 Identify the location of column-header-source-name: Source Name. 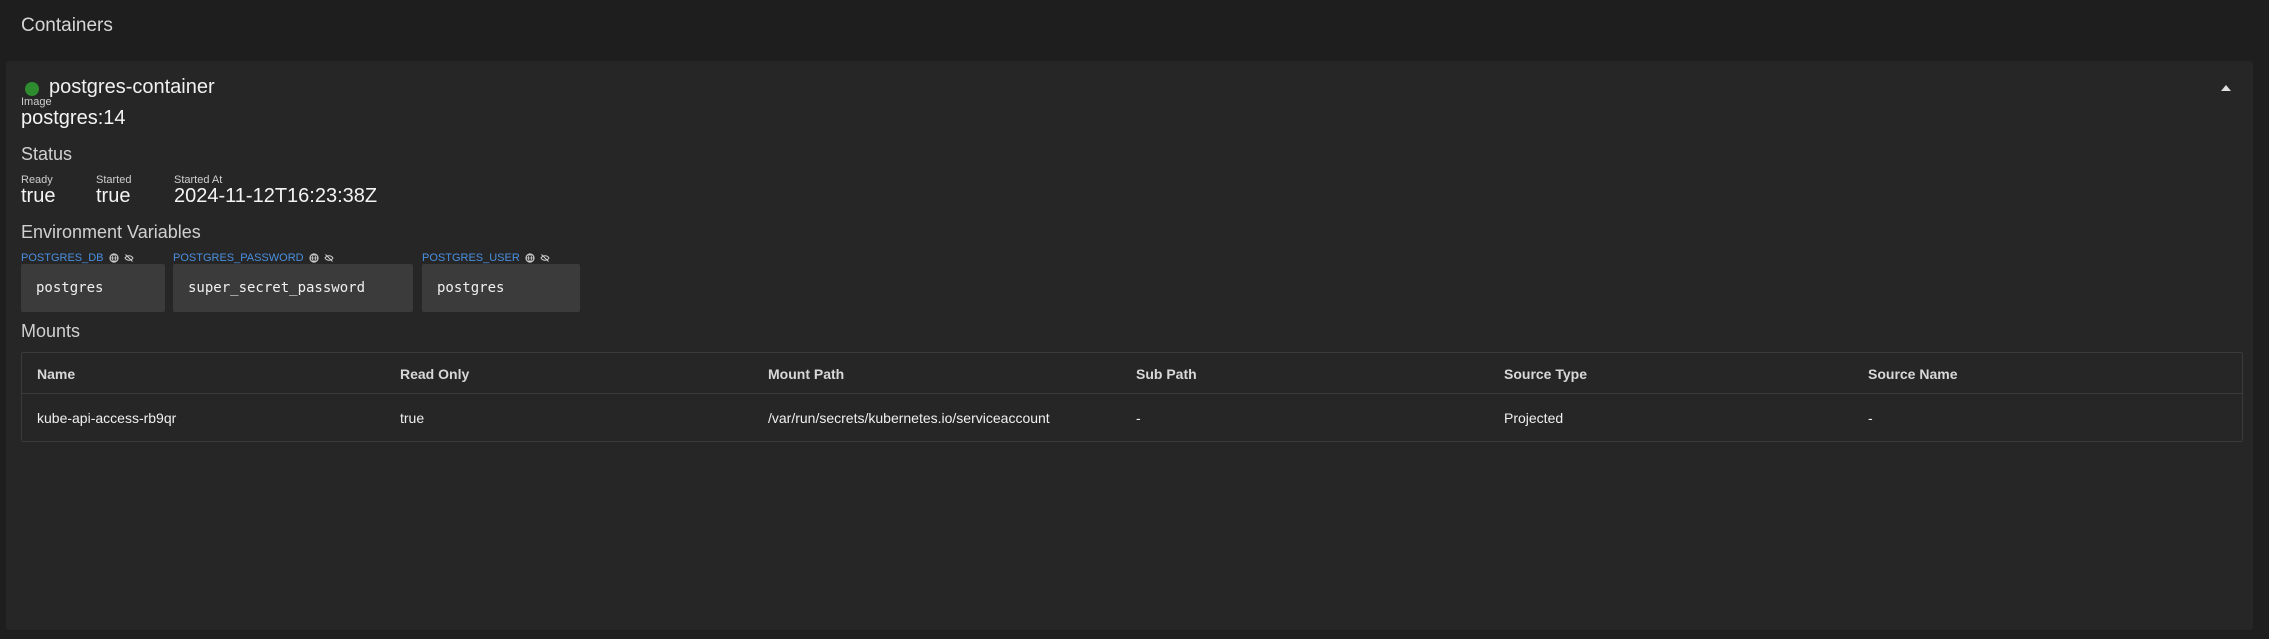
(1913, 374).